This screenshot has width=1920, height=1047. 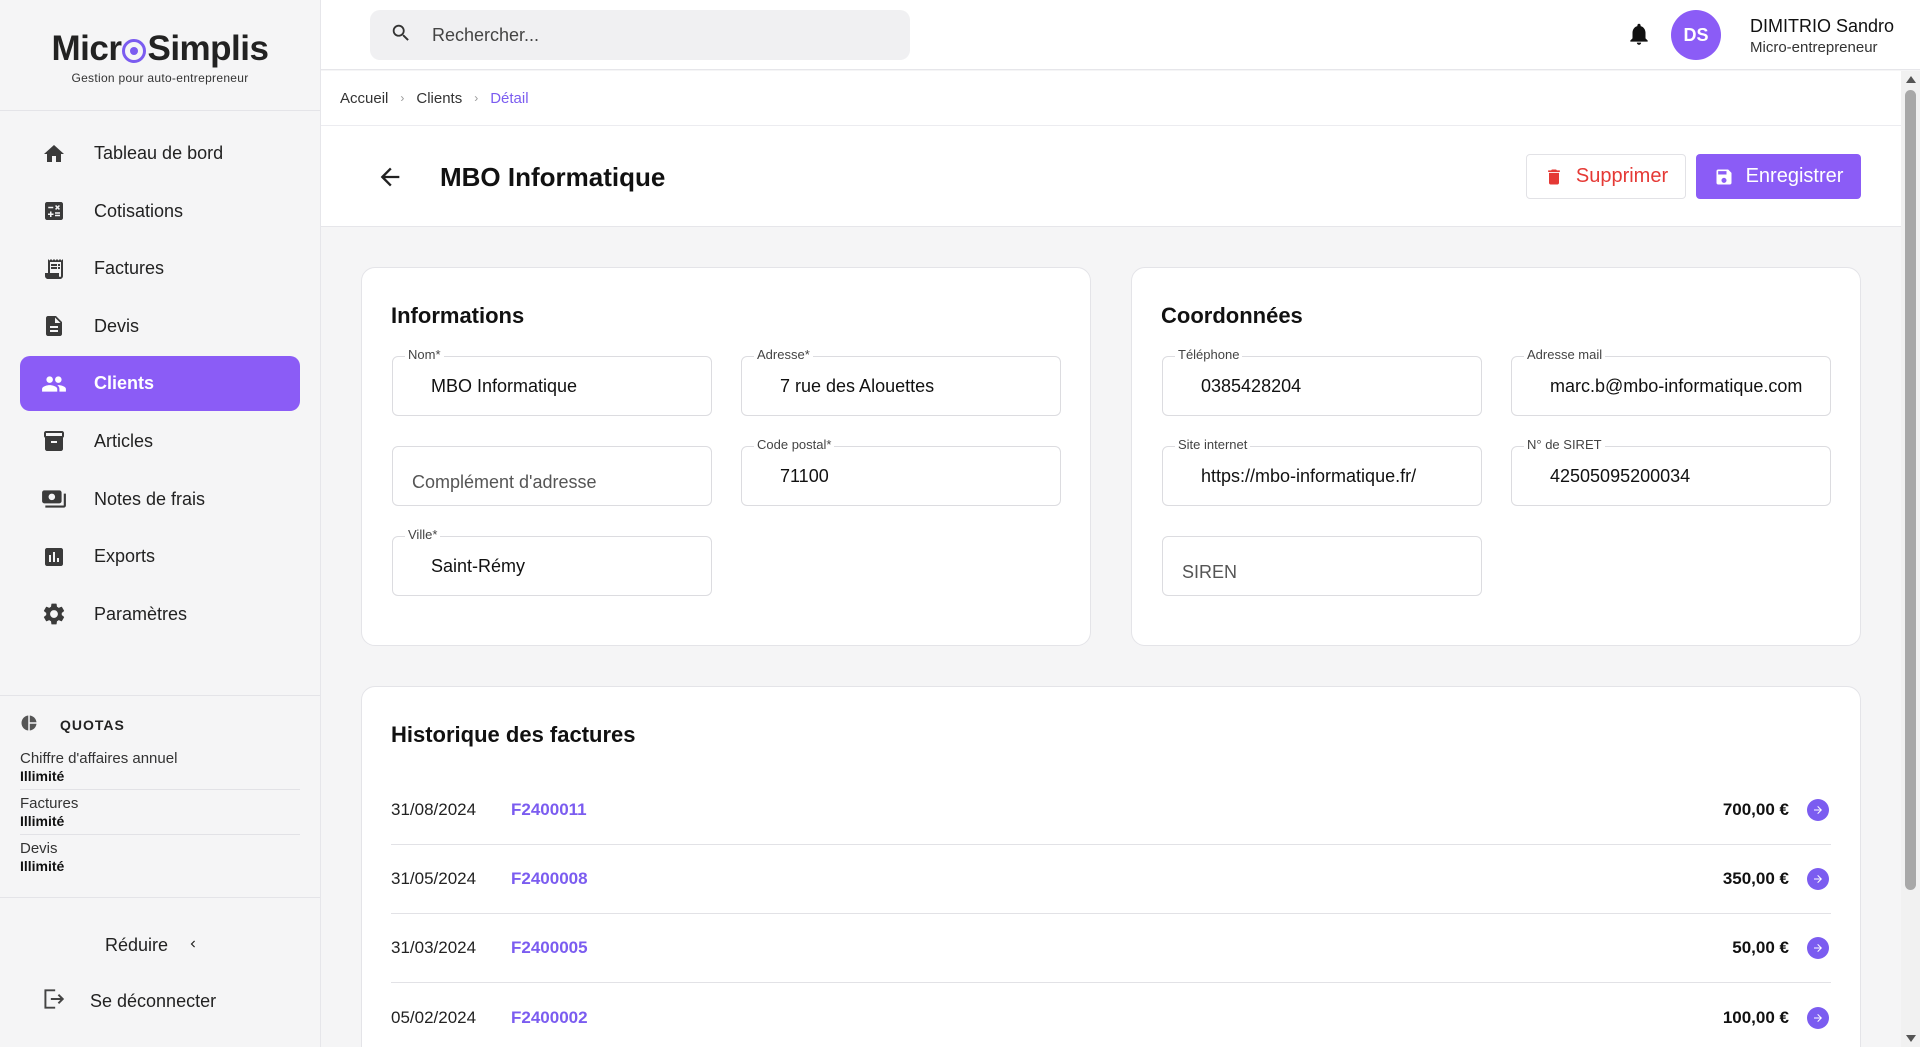 What do you see at coordinates (458, 315) in the screenshot?
I see `card-title: Informations` at bounding box center [458, 315].